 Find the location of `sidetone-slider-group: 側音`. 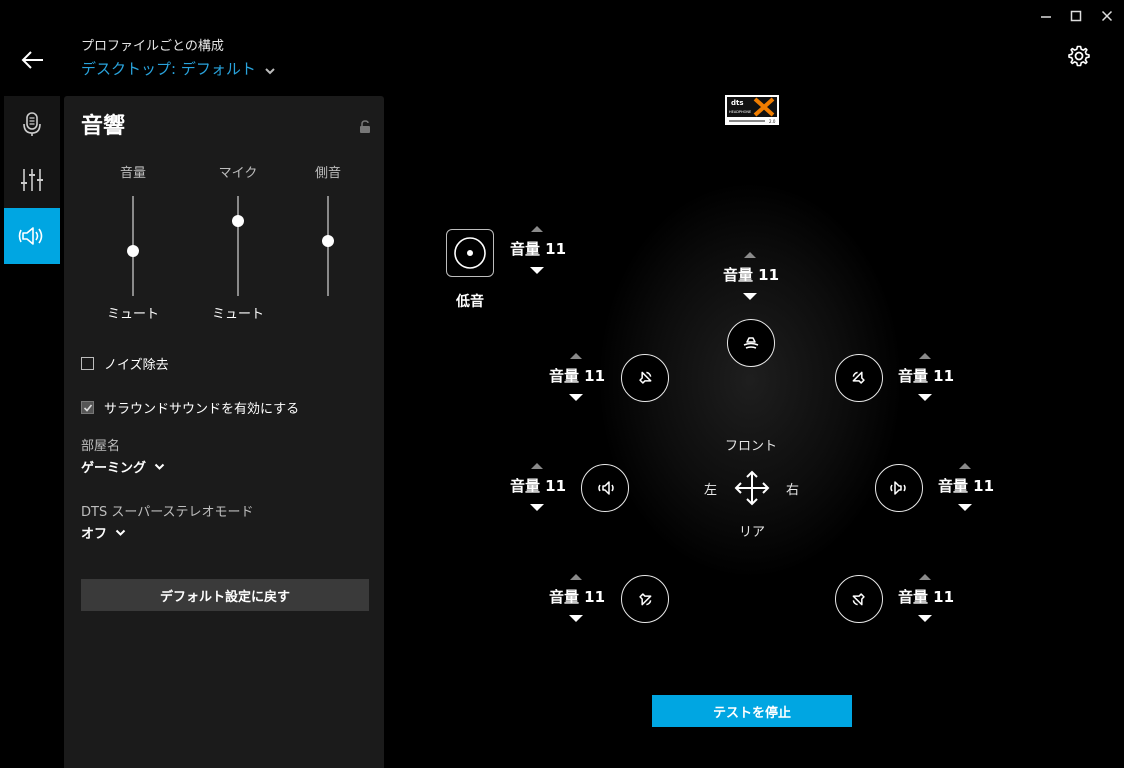

sidetone-slider-group: 側音 is located at coordinates (328, 229).